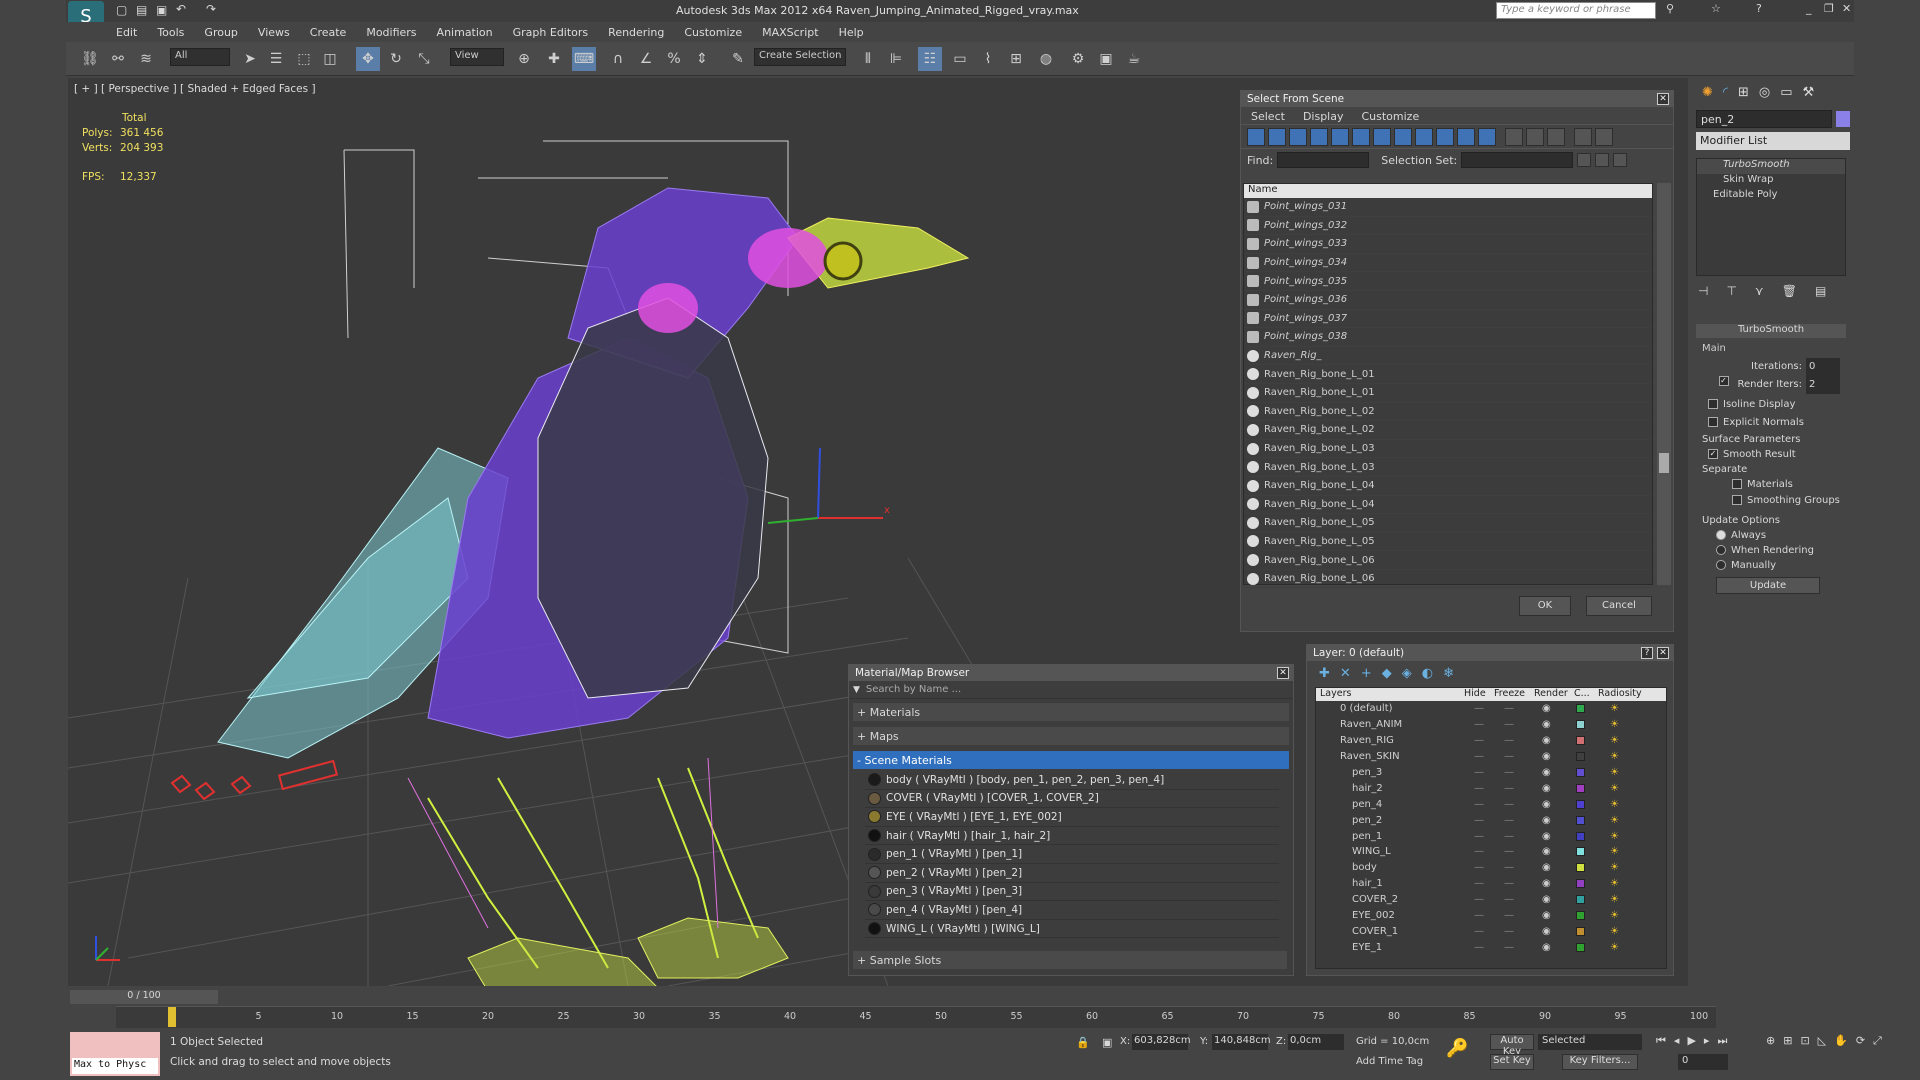 Image resolution: width=1920 pixels, height=1080 pixels. I want to click on pin-stack-icon: ⊣, so click(1703, 291).